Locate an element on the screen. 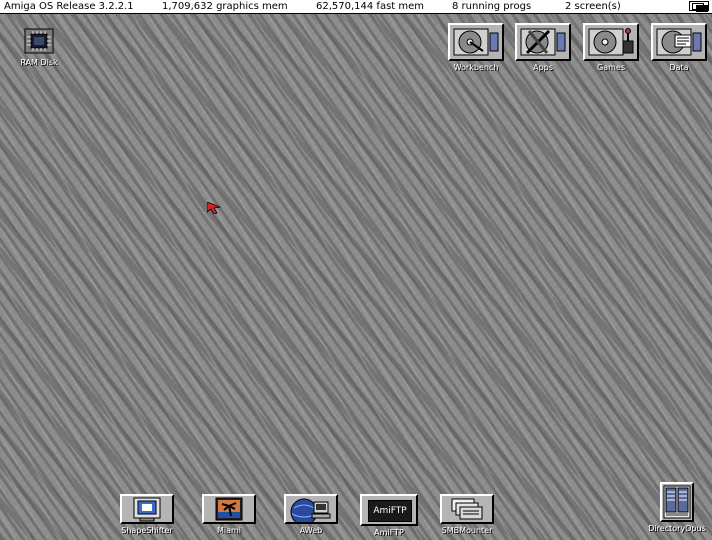 This screenshot has height=540, width=712. mouse-pointer-icon is located at coordinates (214, 208).